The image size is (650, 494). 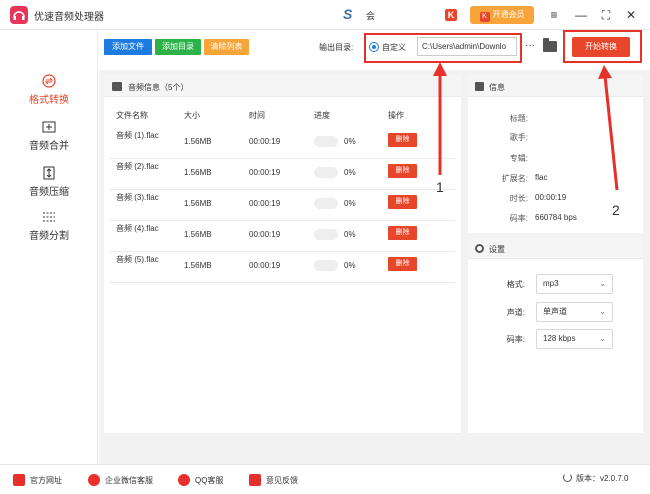 What do you see at coordinates (567, 477) in the screenshot?
I see `refresh-icon` at bounding box center [567, 477].